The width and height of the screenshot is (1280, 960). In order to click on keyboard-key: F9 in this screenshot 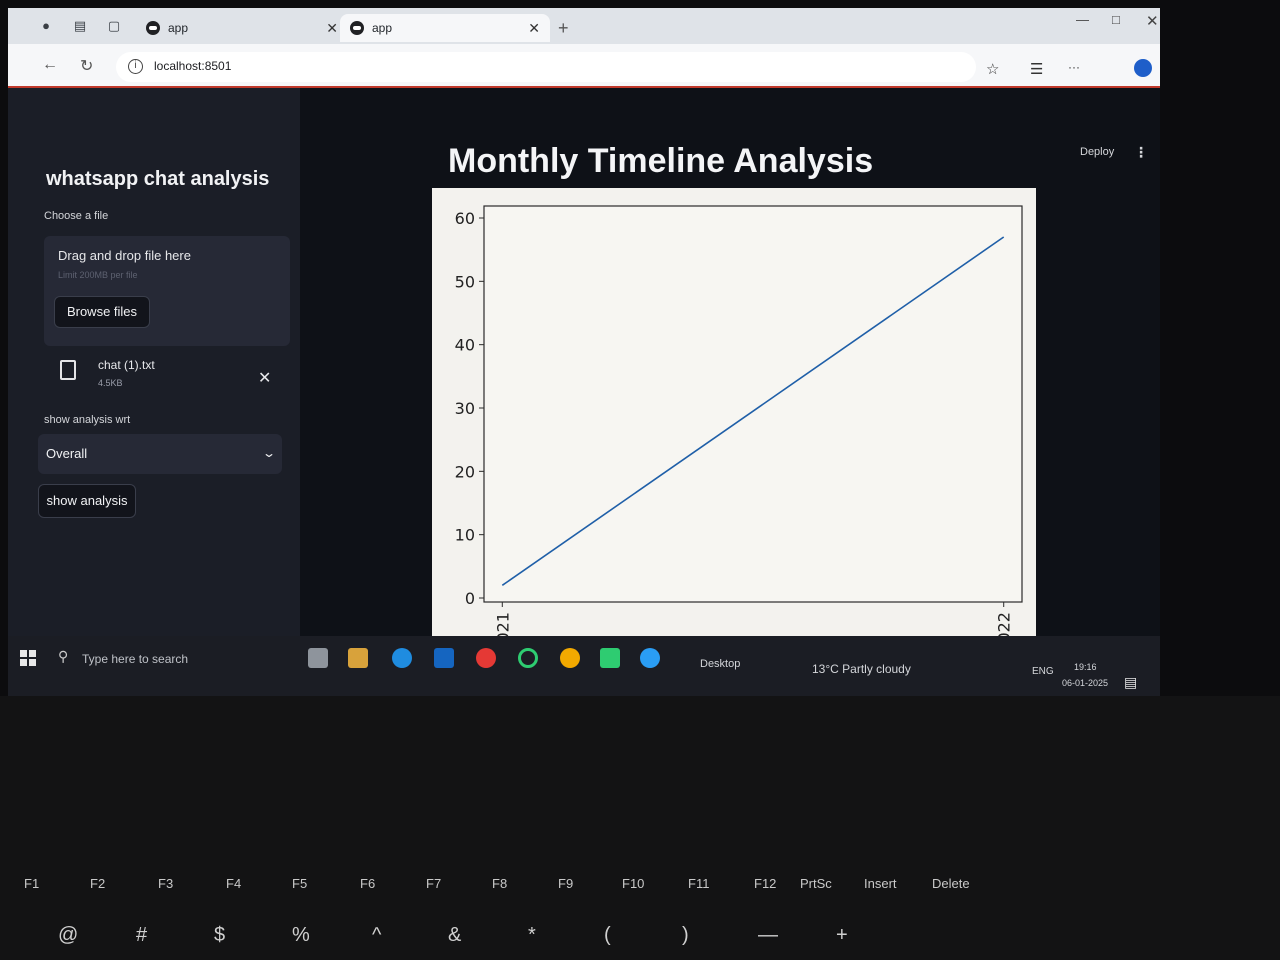, I will do `click(566, 883)`.